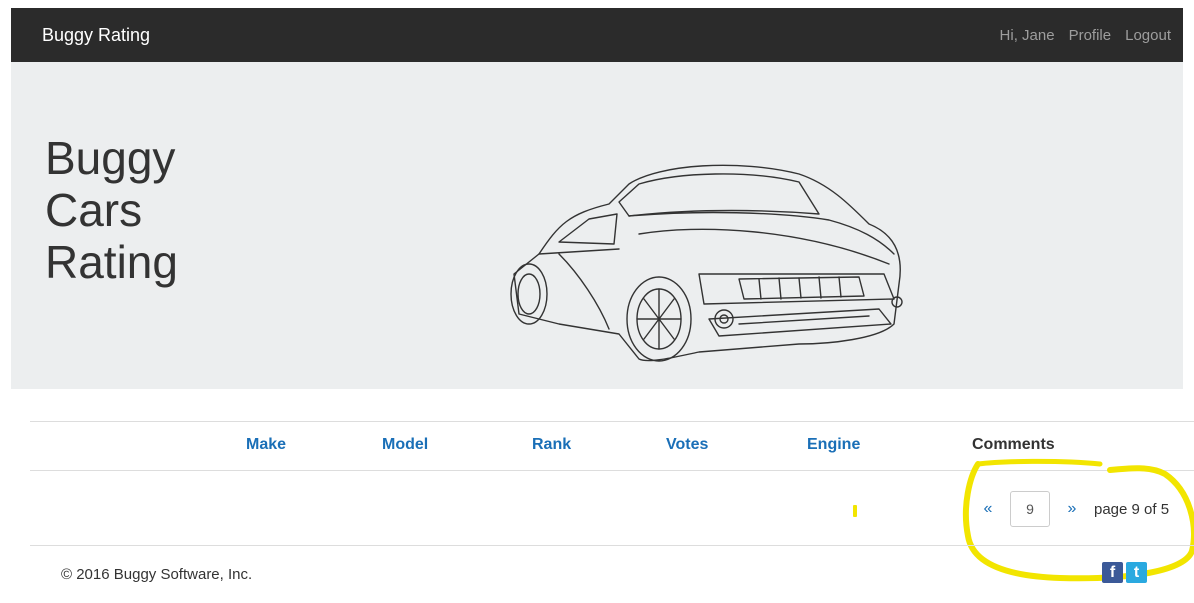  I want to click on table-top-rule, so click(612, 421).